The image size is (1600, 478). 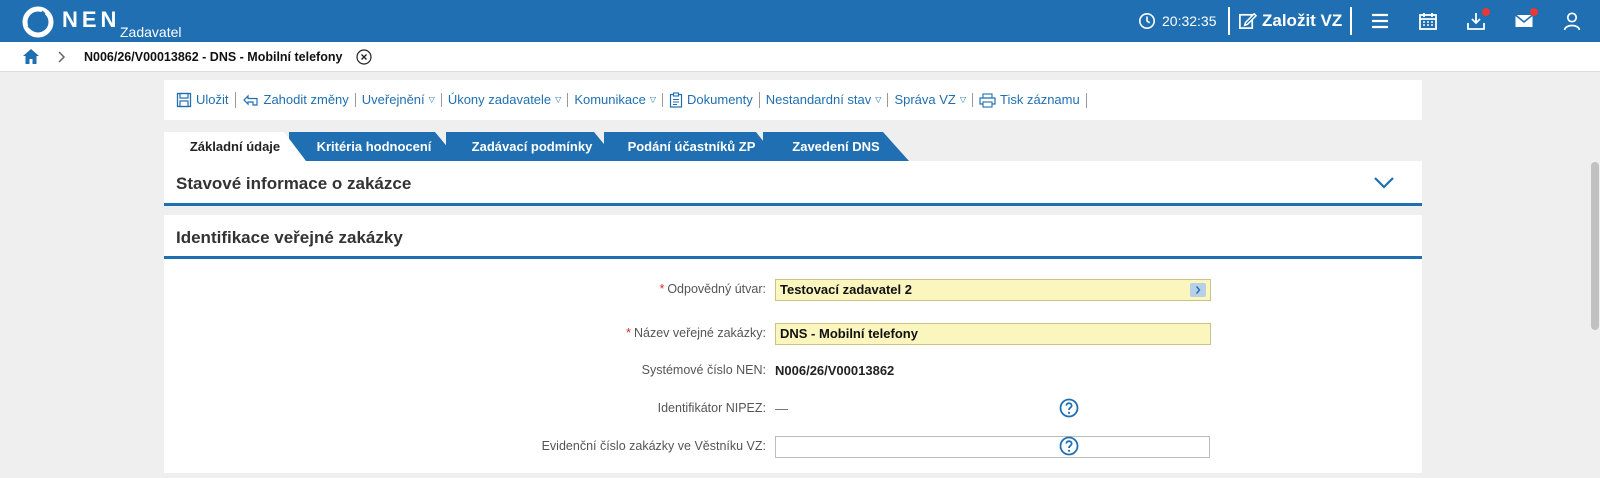 I want to click on clipboard-icon, so click(x=676, y=100).